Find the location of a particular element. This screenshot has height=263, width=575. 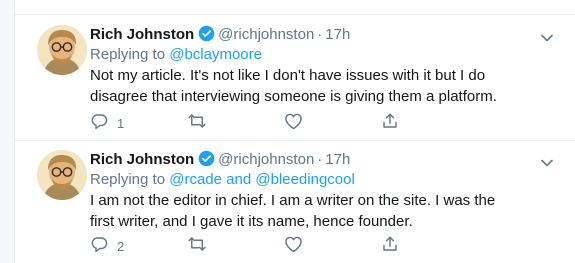

reply-button: 1 is located at coordinates (107, 123).